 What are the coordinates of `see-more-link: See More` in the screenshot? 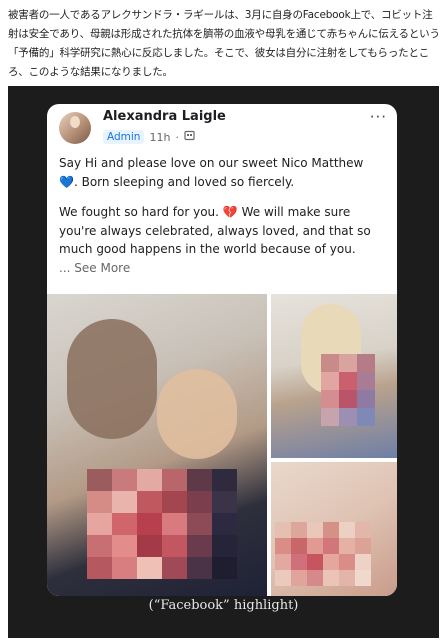 It's located at (102, 268).